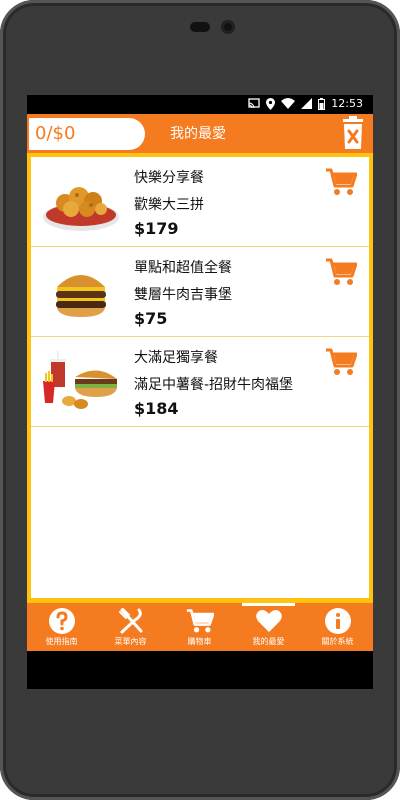 This screenshot has height=800, width=400. What do you see at coordinates (271, 103) in the screenshot?
I see `location-icon` at bounding box center [271, 103].